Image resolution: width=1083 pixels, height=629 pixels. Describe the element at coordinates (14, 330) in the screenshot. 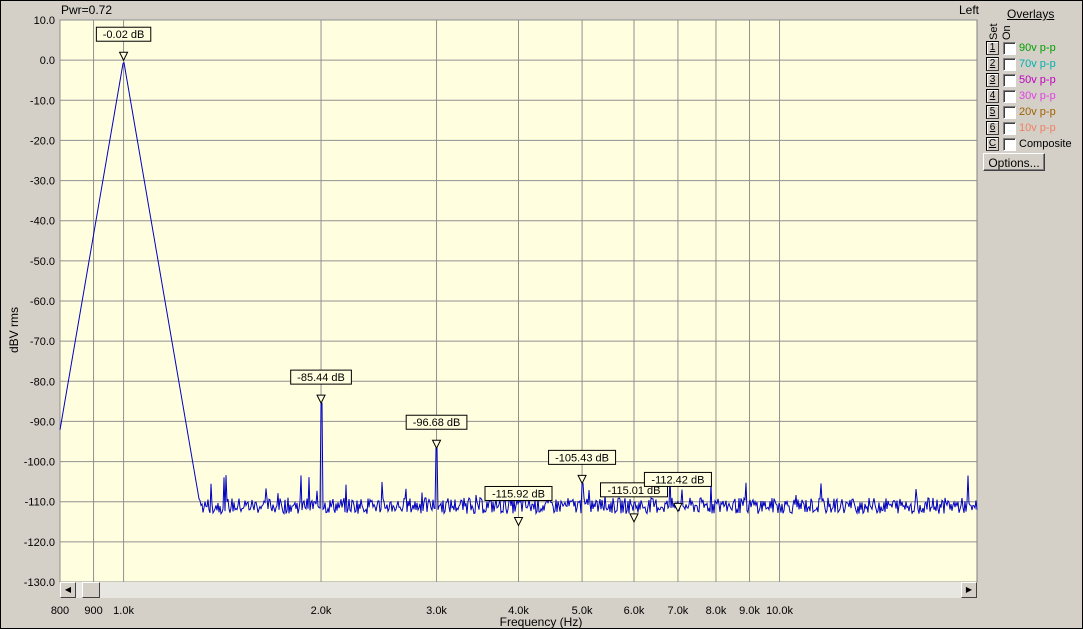

I see `y-axis-label: dBV rms` at that location.